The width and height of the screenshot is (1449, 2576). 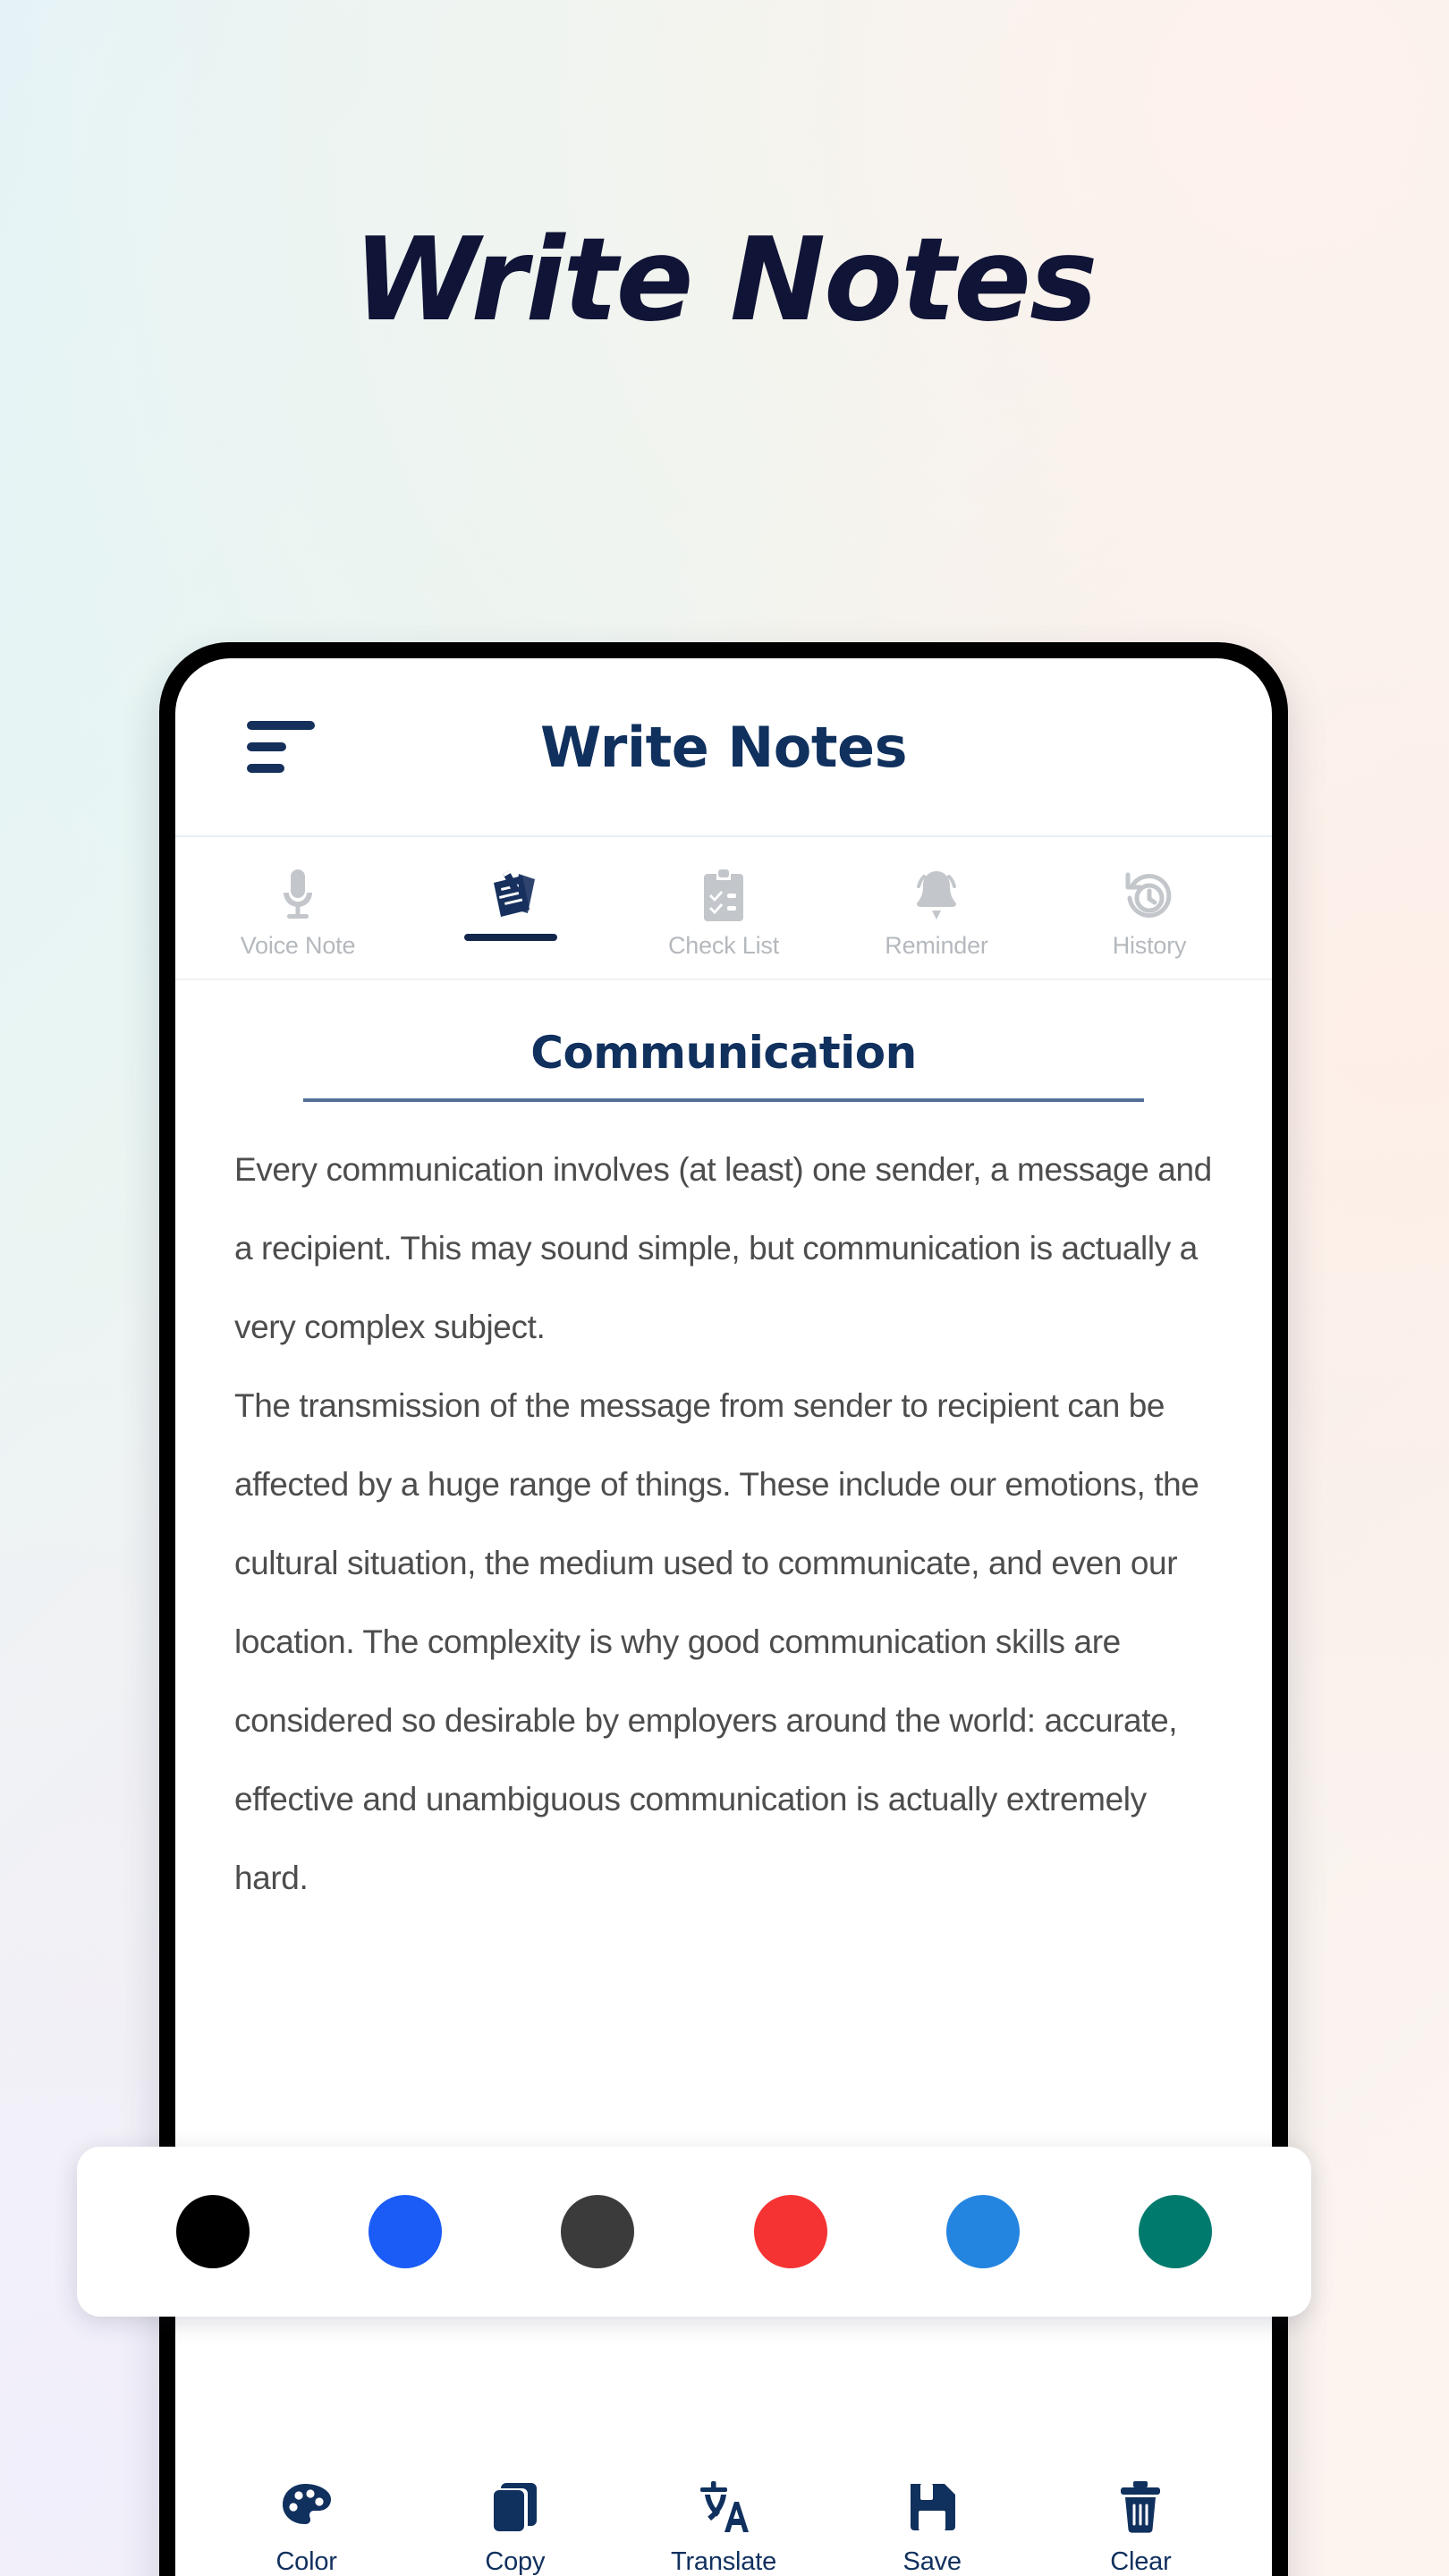 I want to click on tab-history: History, so click(x=1149, y=914).